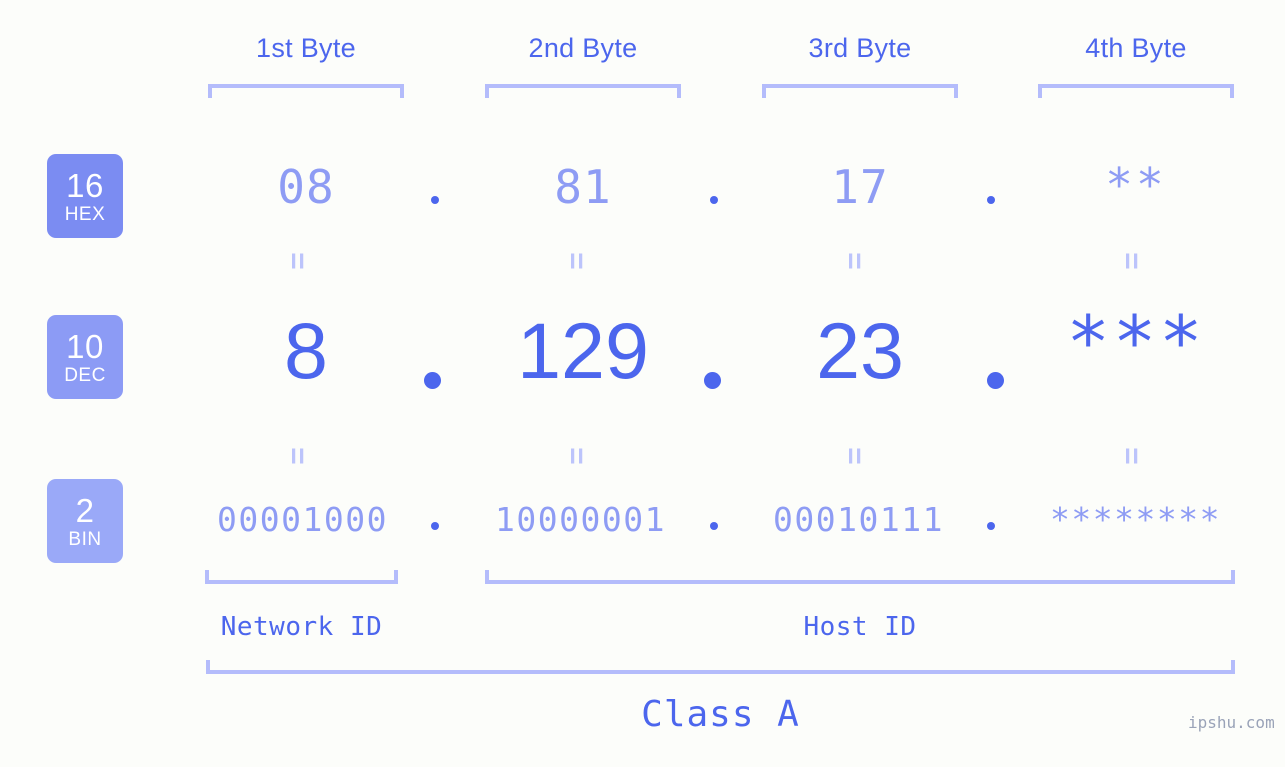 The height and width of the screenshot is (767, 1285). What do you see at coordinates (860, 627) in the screenshot?
I see `host-id-label: Host ID` at bounding box center [860, 627].